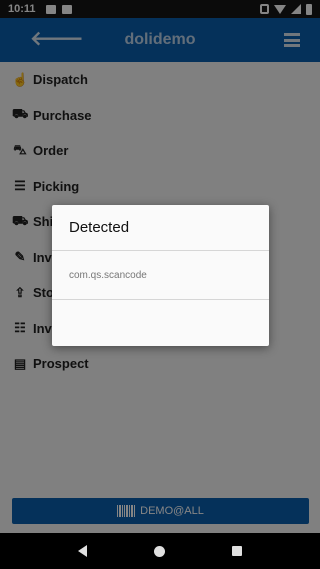 The image size is (320, 569). Describe the element at coordinates (237, 551) in the screenshot. I see `nav-recents-icon` at that location.